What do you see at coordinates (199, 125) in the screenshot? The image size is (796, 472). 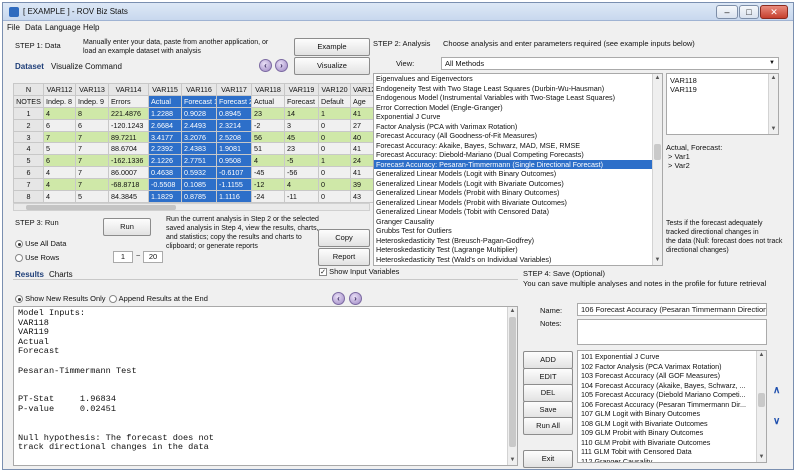 I see `table-row-cell: 2.4493` at bounding box center [199, 125].